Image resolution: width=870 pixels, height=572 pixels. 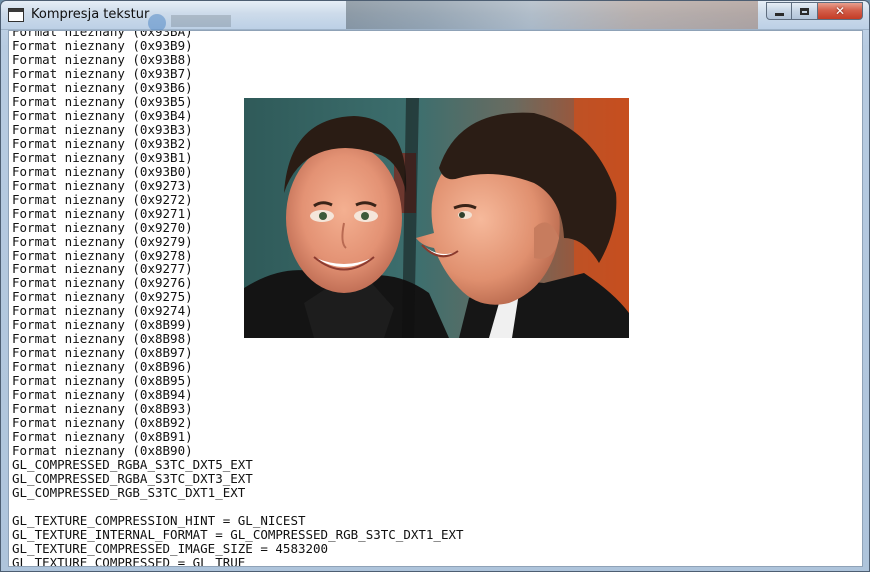 I want to click on console-line: Format nieznany (0x8B90), so click(x=102, y=451).